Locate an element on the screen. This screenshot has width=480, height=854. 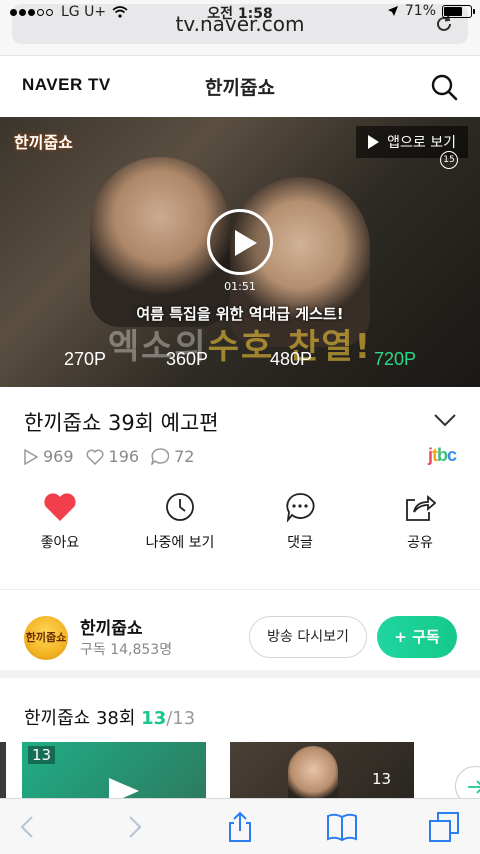
play-count: 969 is located at coordinates (49, 456).